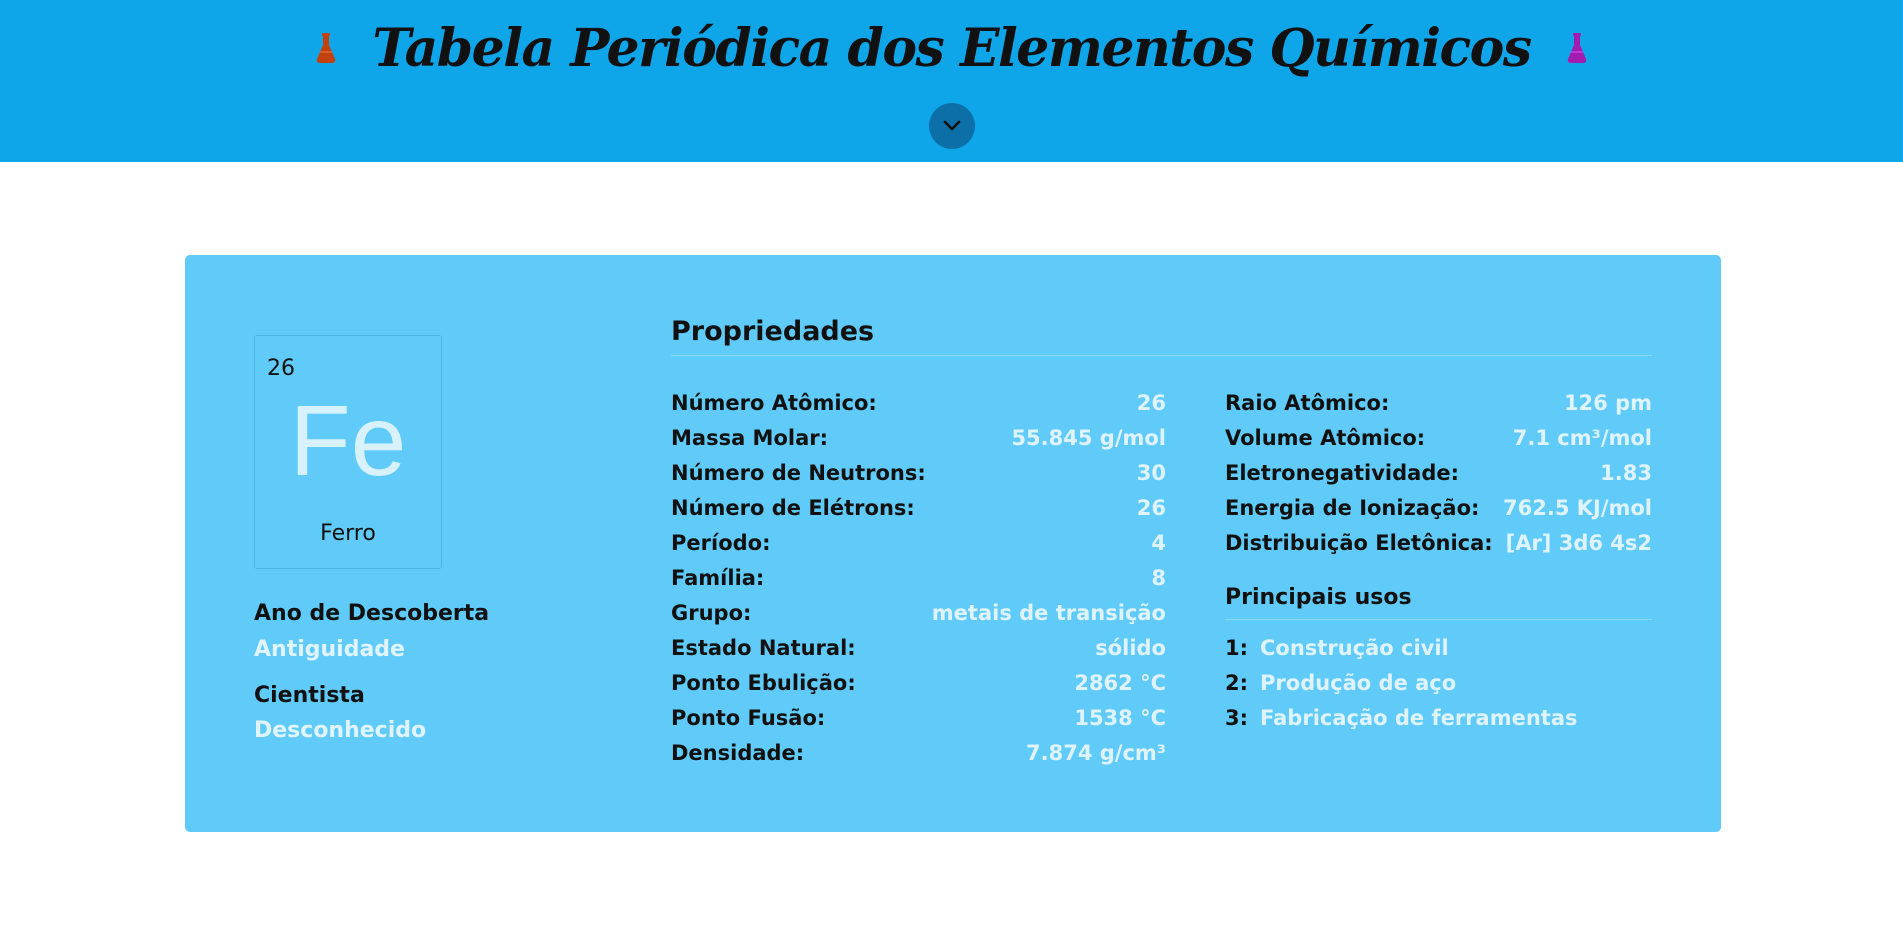 Image resolution: width=1903 pixels, height=947 pixels. I want to click on property-label: Número de Elétrons:, so click(793, 507).